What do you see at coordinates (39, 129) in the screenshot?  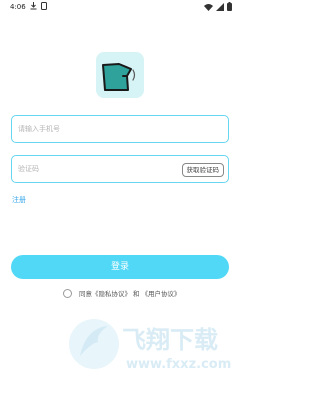 I see `phone-placeholder: 请输入手机号` at bounding box center [39, 129].